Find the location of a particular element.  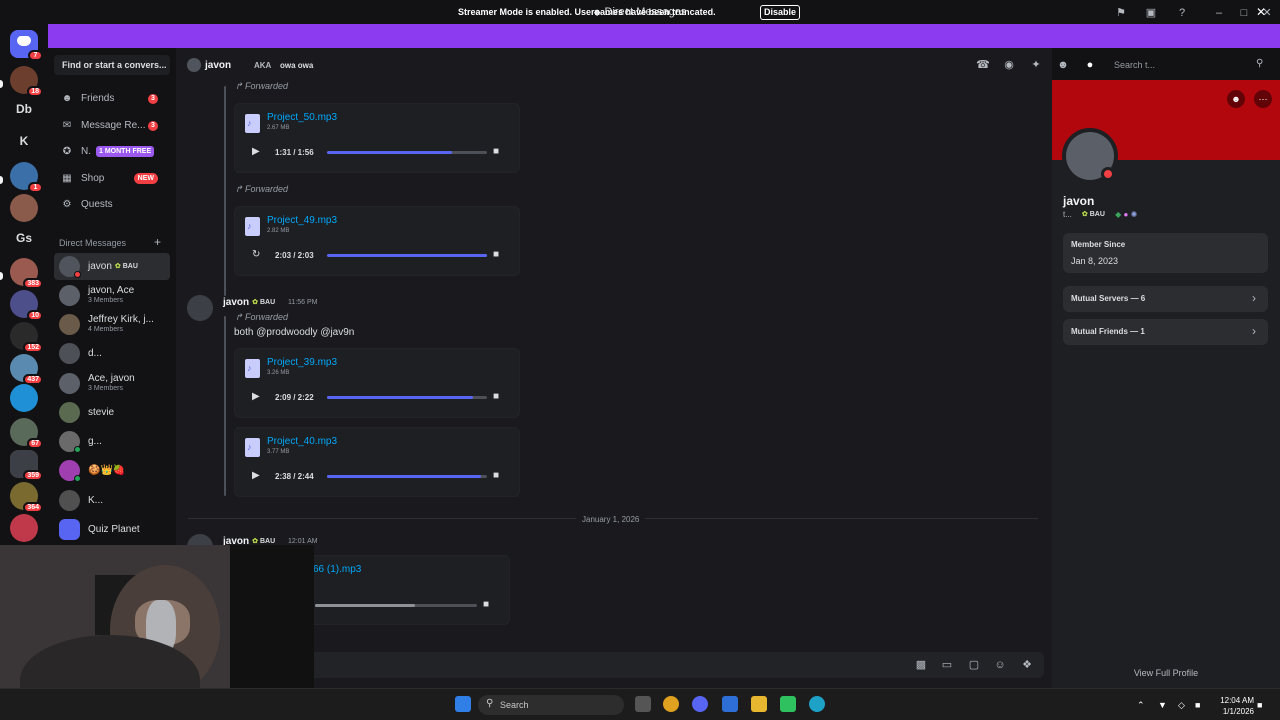

windows-start-icon is located at coordinates (463, 704).